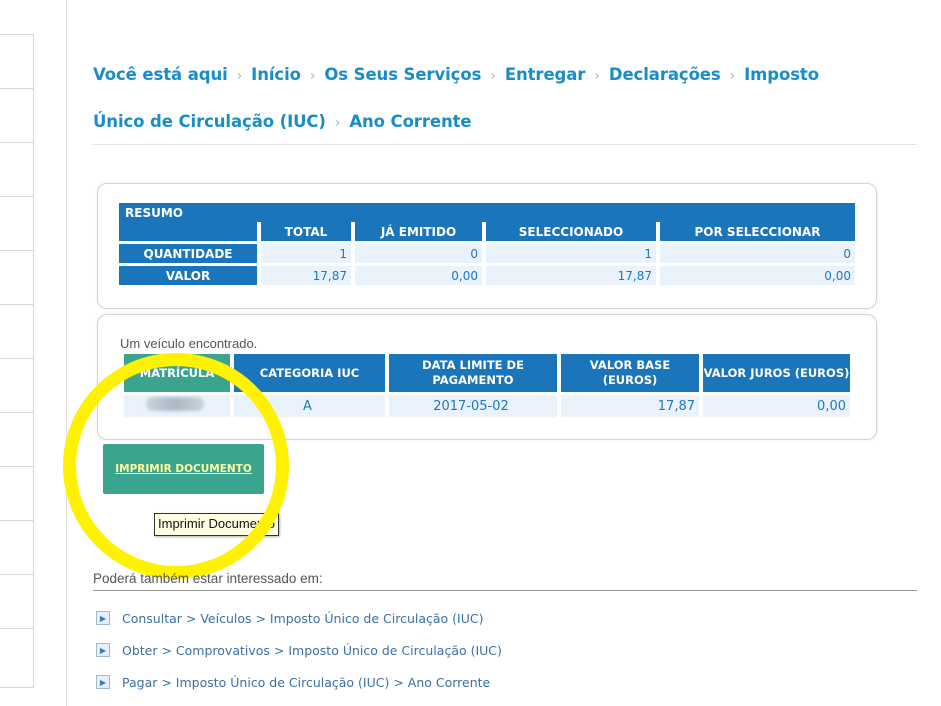 This screenshot has width=941, height=706. I want to click on summary-row-label: QUANTIDADE, so click(190, 252).